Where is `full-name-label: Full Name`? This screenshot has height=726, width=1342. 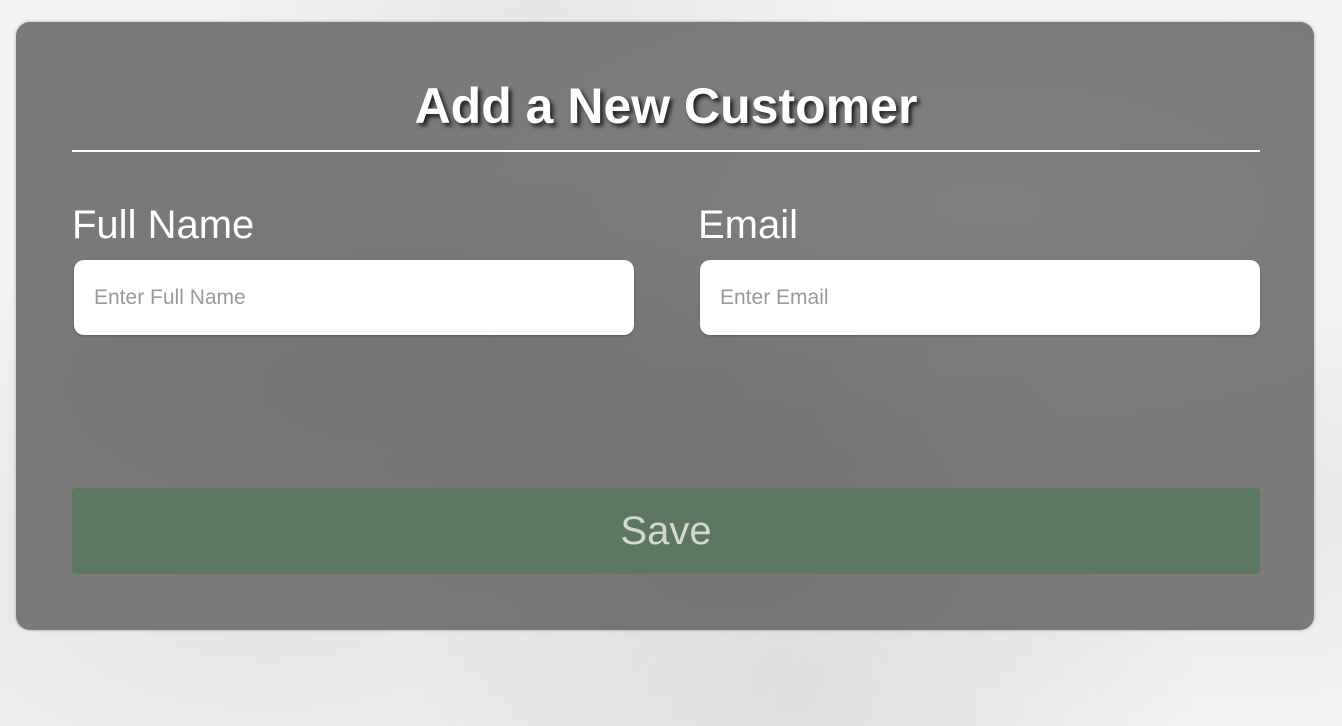
full-name-label: Full Name is located at coordinates (163, 225).